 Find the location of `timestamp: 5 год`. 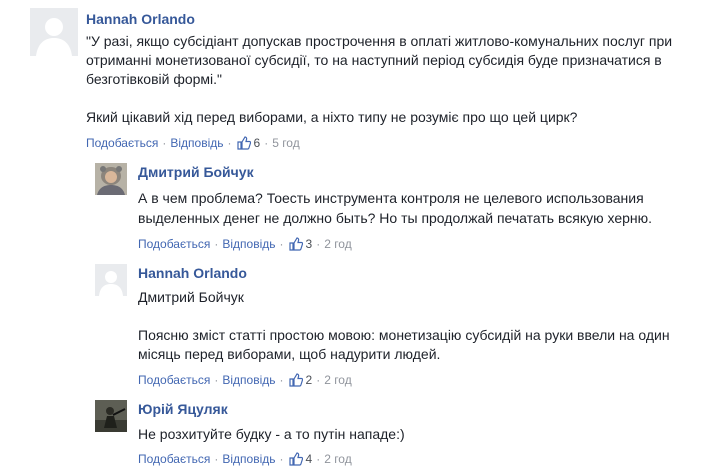

timestamp: 5 год is located at coordinates (286, 143).